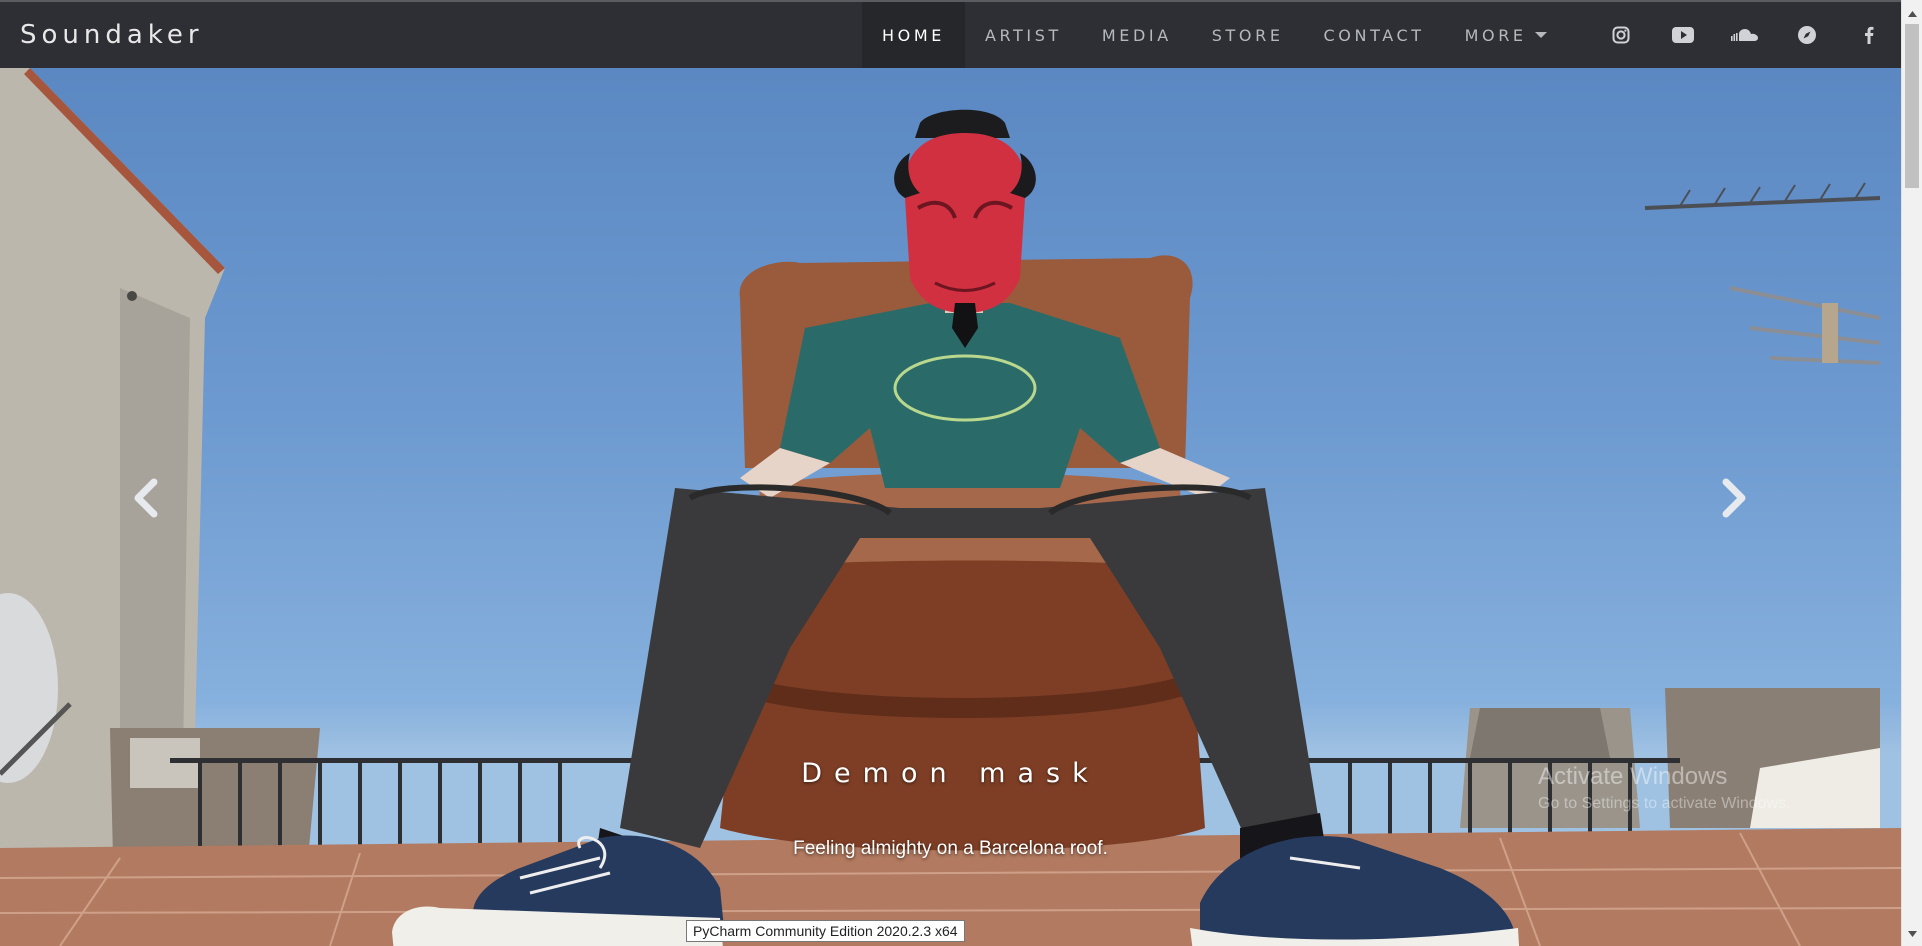  I want to click on vertical-scrollbar, so click(1911, 473).